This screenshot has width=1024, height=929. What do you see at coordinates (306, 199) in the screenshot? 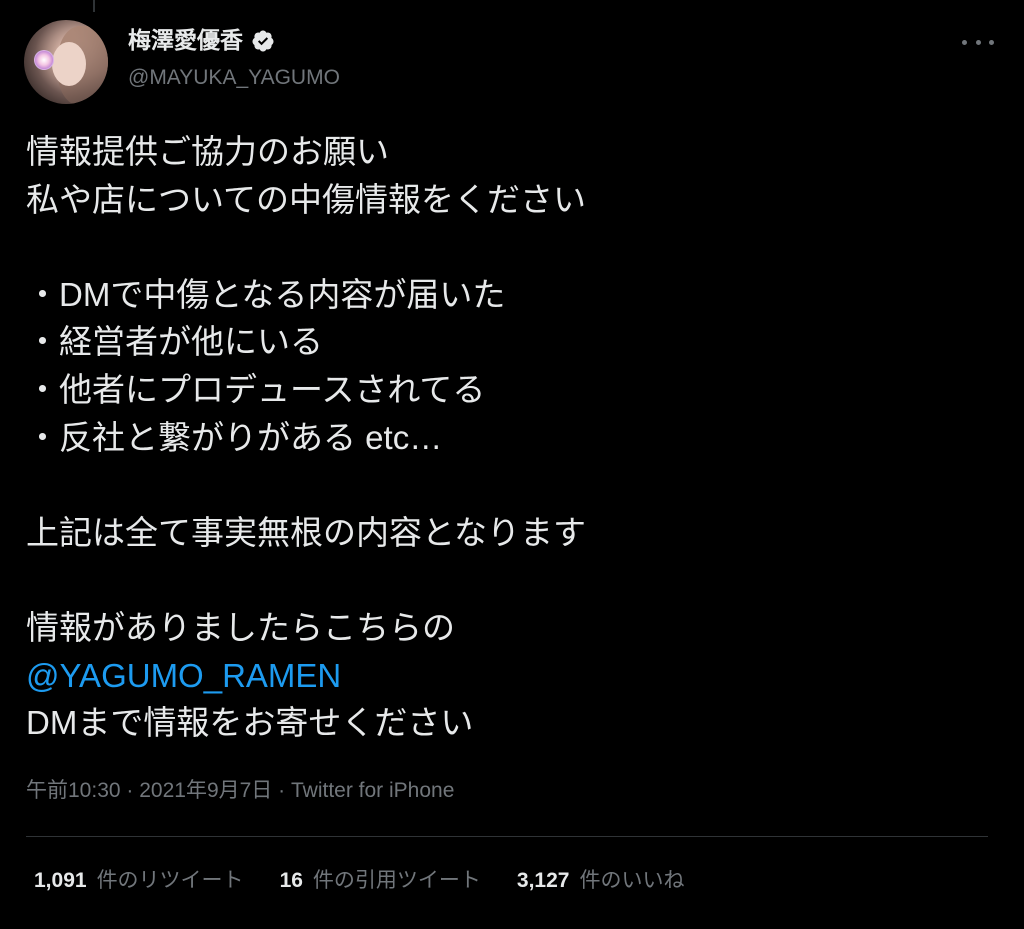
I see `tweet-line: 私や店についての中傷情報をください` at bounding box center [306, 199].